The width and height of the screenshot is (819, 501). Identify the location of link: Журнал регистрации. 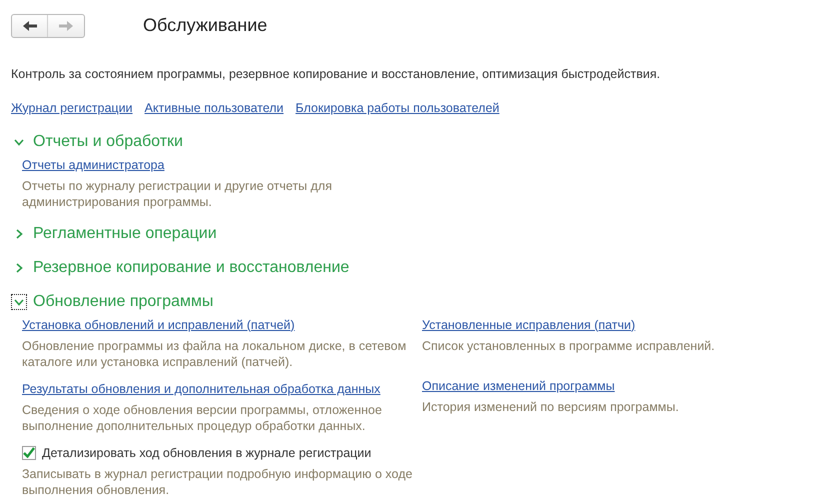
(72, 108).